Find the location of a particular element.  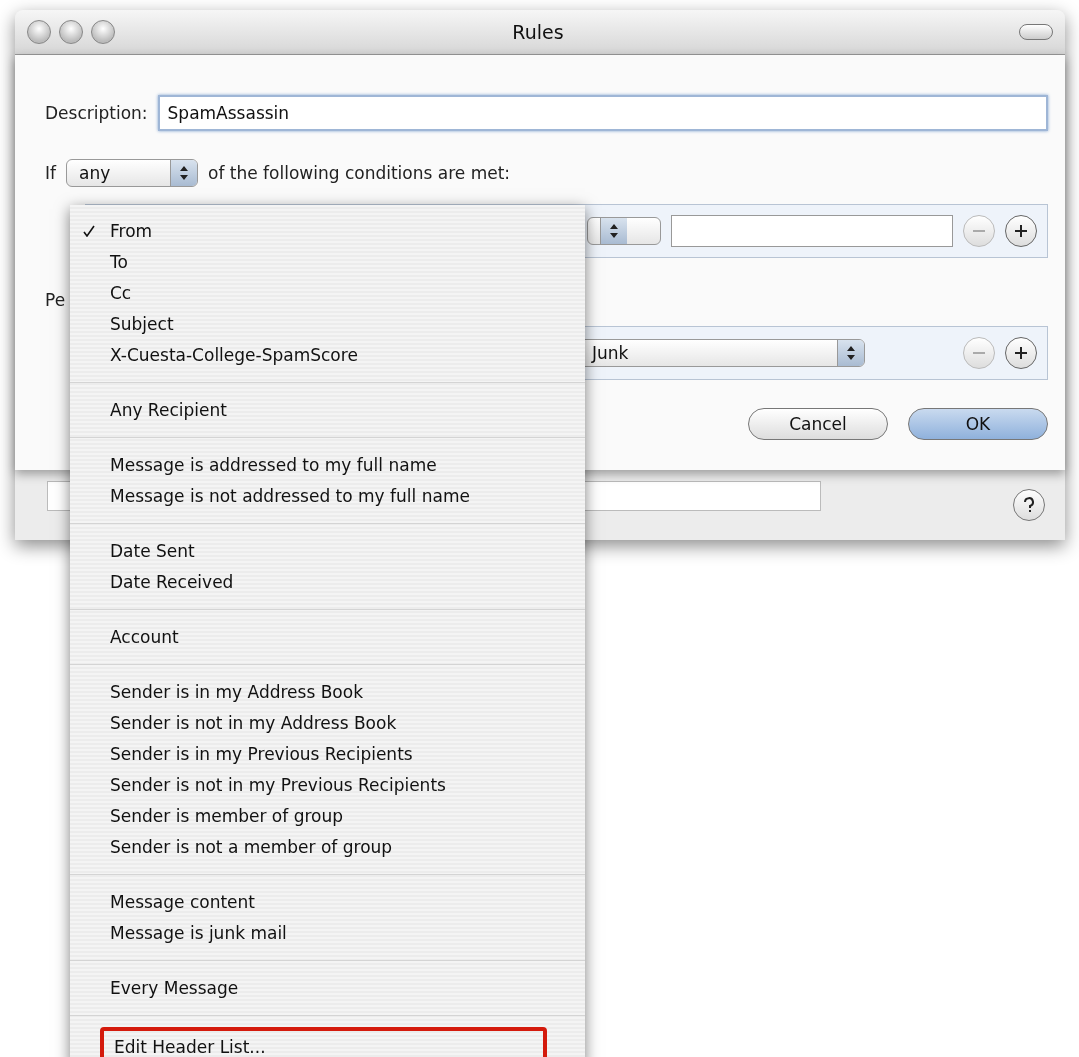

add-action-button is located at coordinates (1021, 353).